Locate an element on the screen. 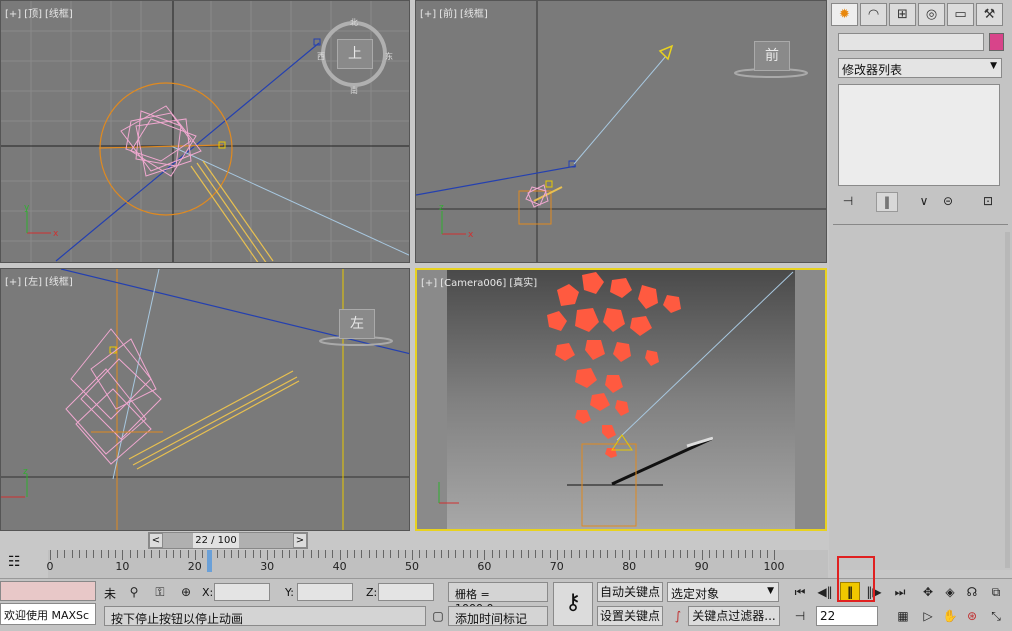 The width and height of the screenshot is (1012, 631). modifier-list-dropdown: 修改器列表 ▼ is located at coordinates (920, 68).